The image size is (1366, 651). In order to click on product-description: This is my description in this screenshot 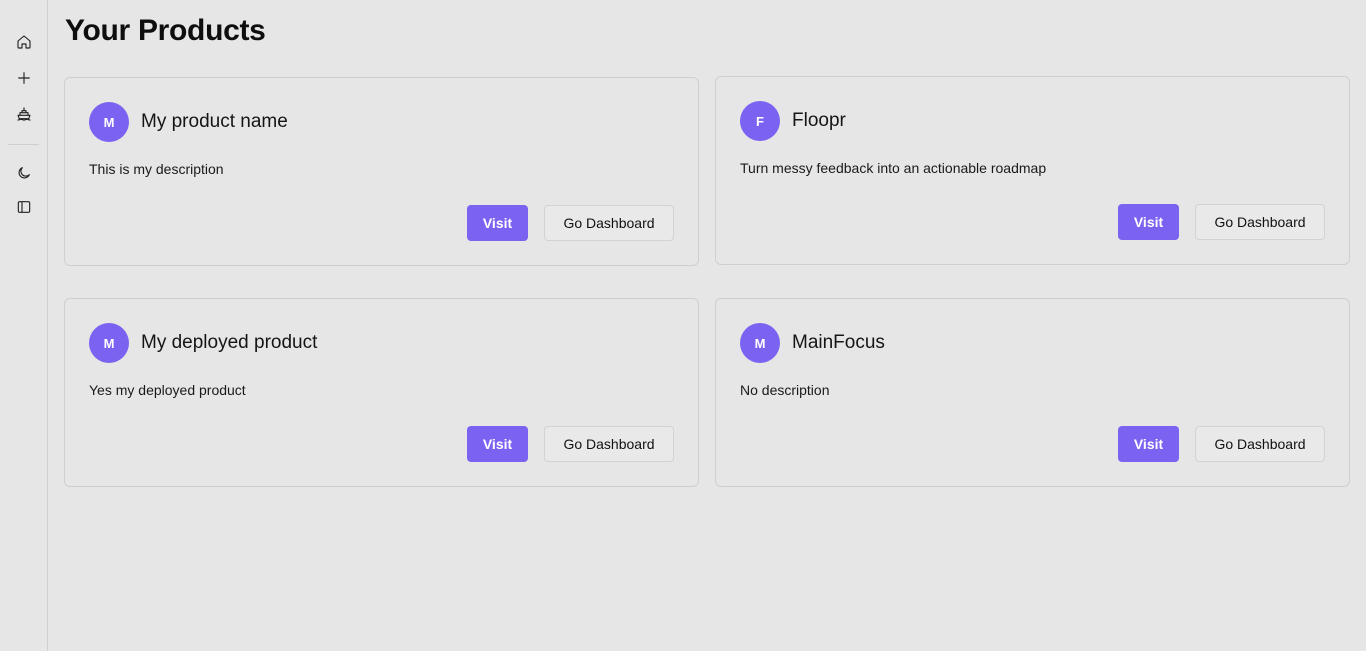, I will do `click(156, 169)`.